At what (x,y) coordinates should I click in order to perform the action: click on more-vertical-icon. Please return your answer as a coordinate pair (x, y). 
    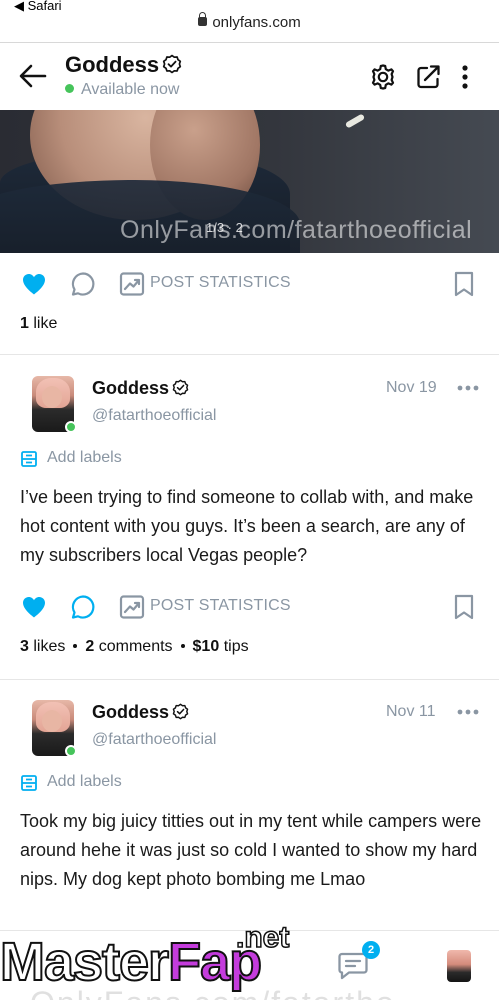
    Looking at the image, I should click on (465, 77).